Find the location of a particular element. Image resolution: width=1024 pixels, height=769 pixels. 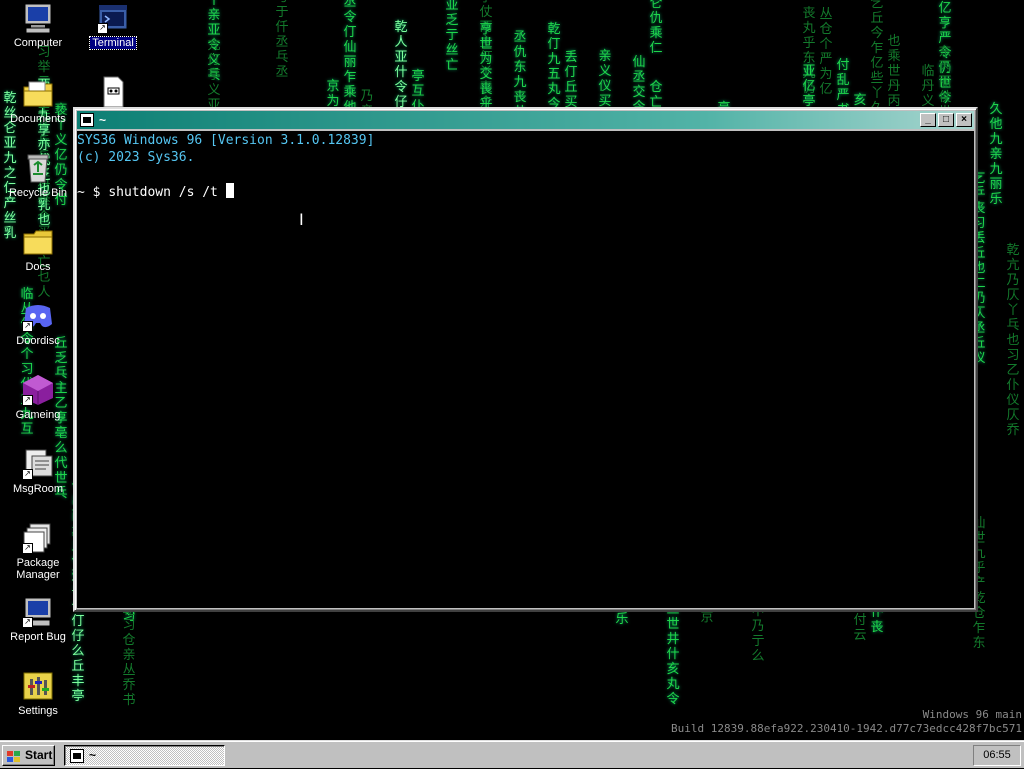

start-button: Start is located at coordinates (28, 755).